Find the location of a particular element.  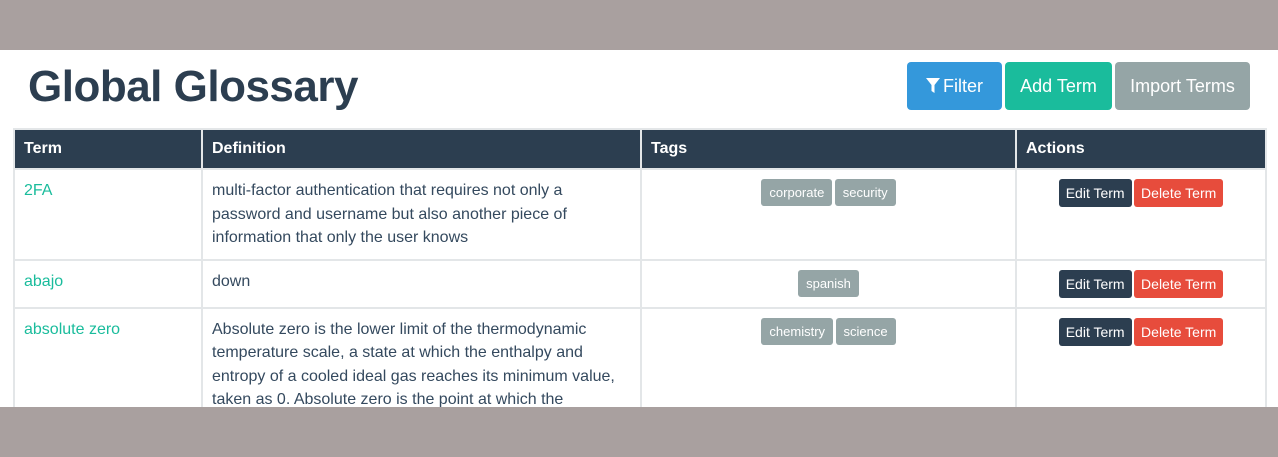

term-cell: abajo is located at coordinates (108, 283).